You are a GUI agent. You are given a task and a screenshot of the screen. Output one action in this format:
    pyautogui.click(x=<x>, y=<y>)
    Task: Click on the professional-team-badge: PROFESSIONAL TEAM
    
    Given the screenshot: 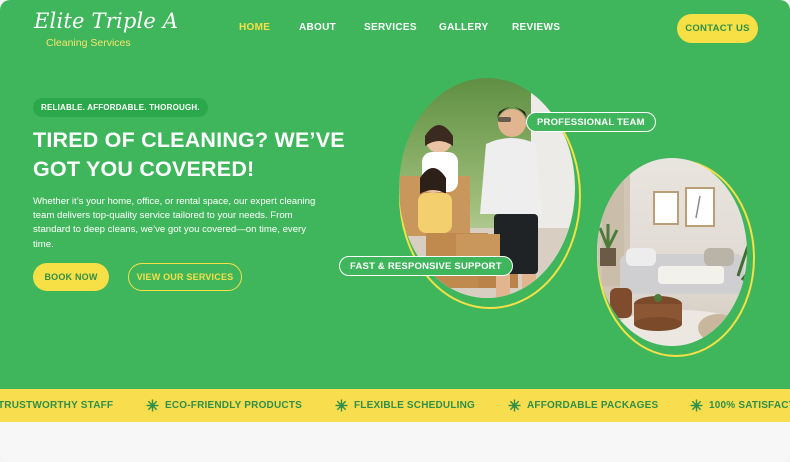 What is the action you would take?
    pyautogui.click(x=591, y=122)
    